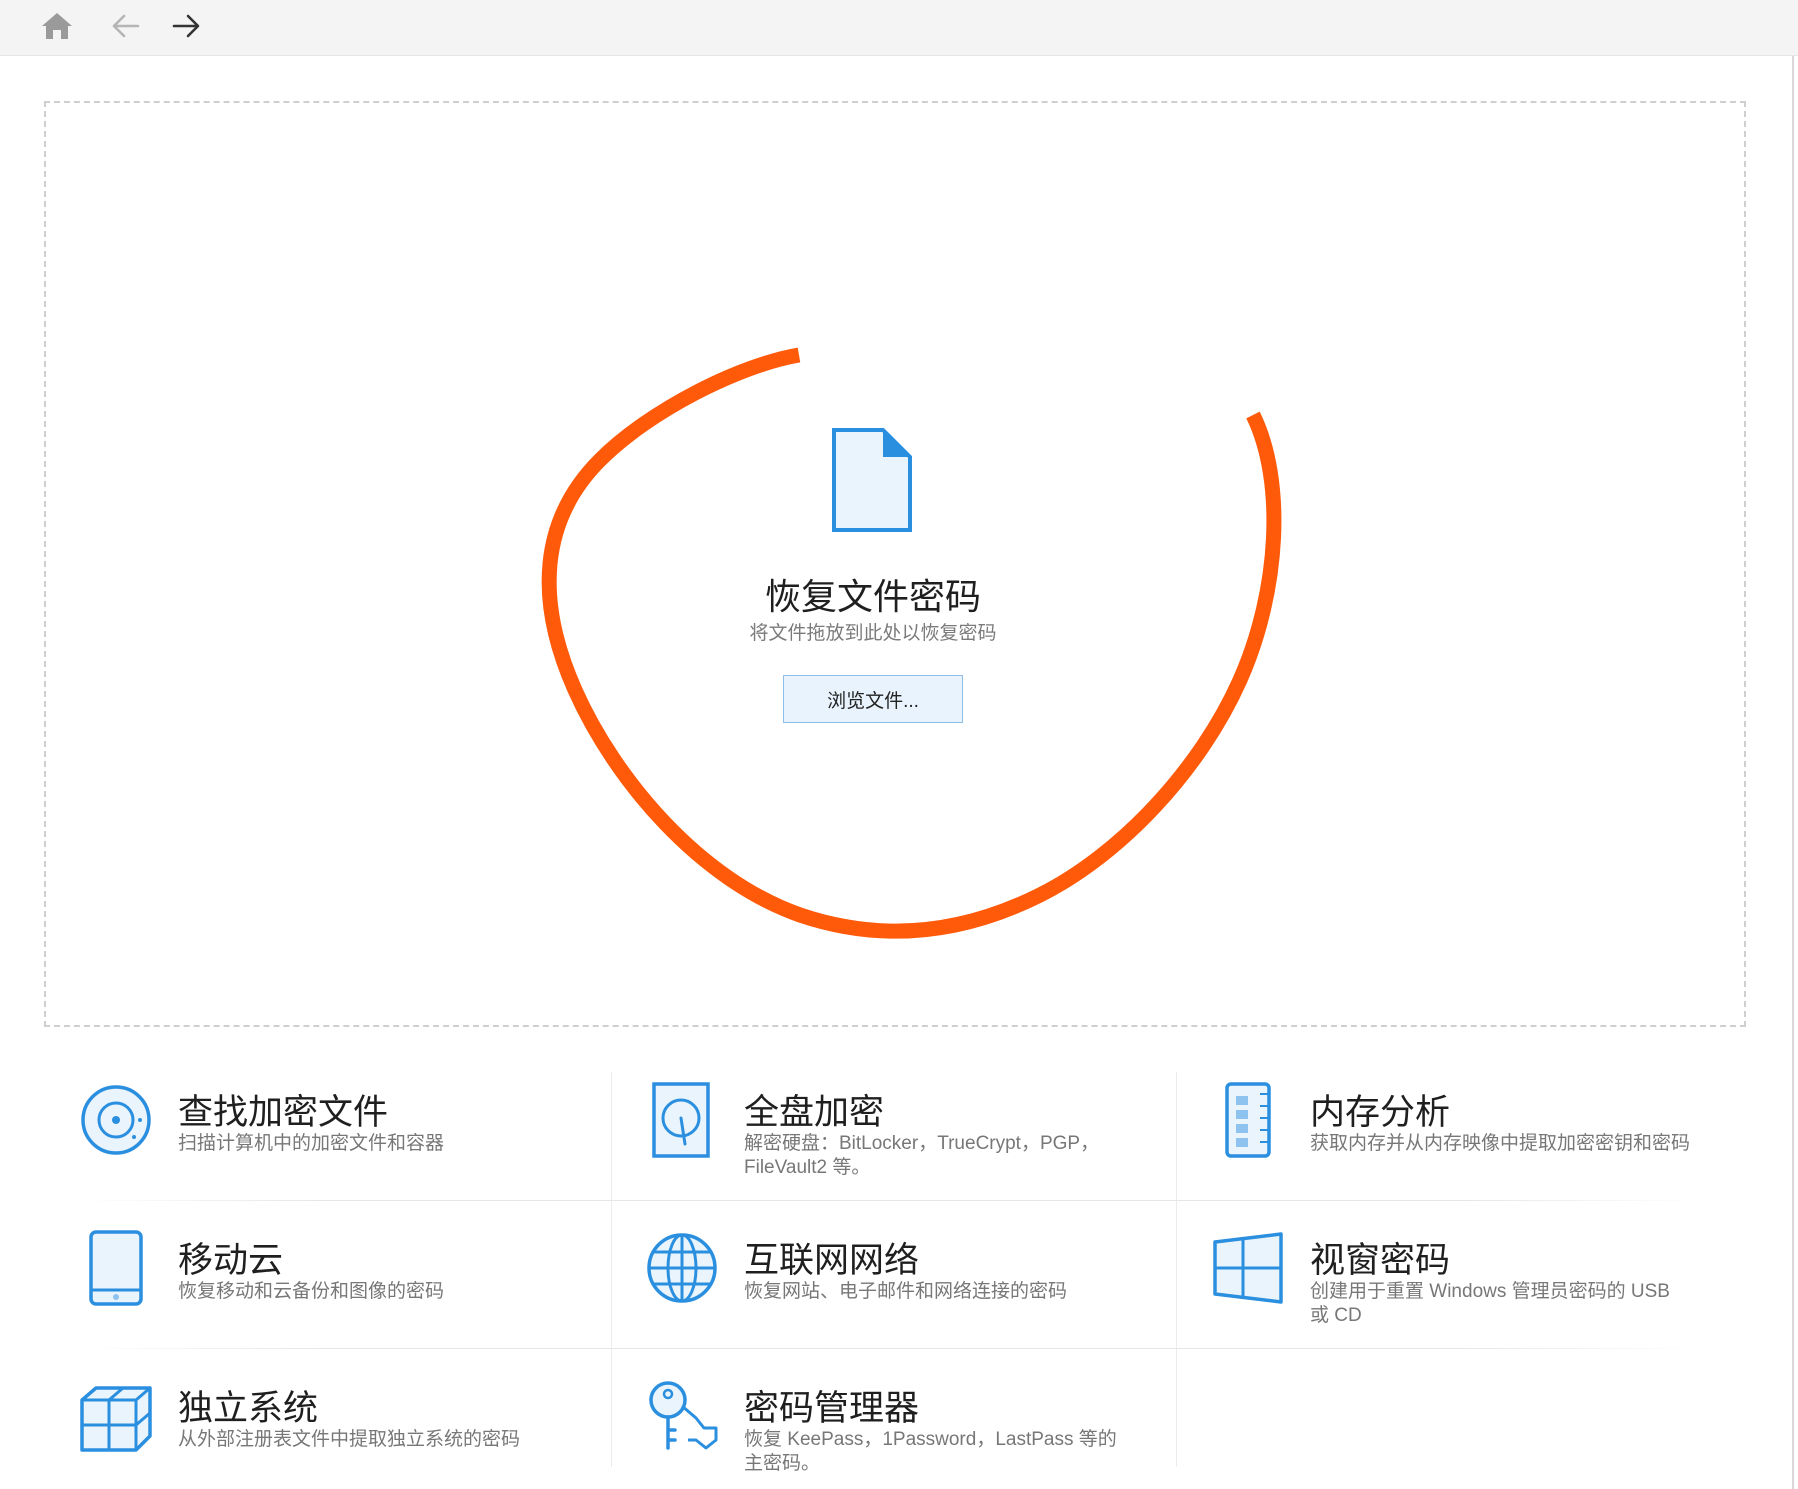 The image size is (1798, 1489). I want to click on drop-title: 恢复文件密码, so click(872, 596).